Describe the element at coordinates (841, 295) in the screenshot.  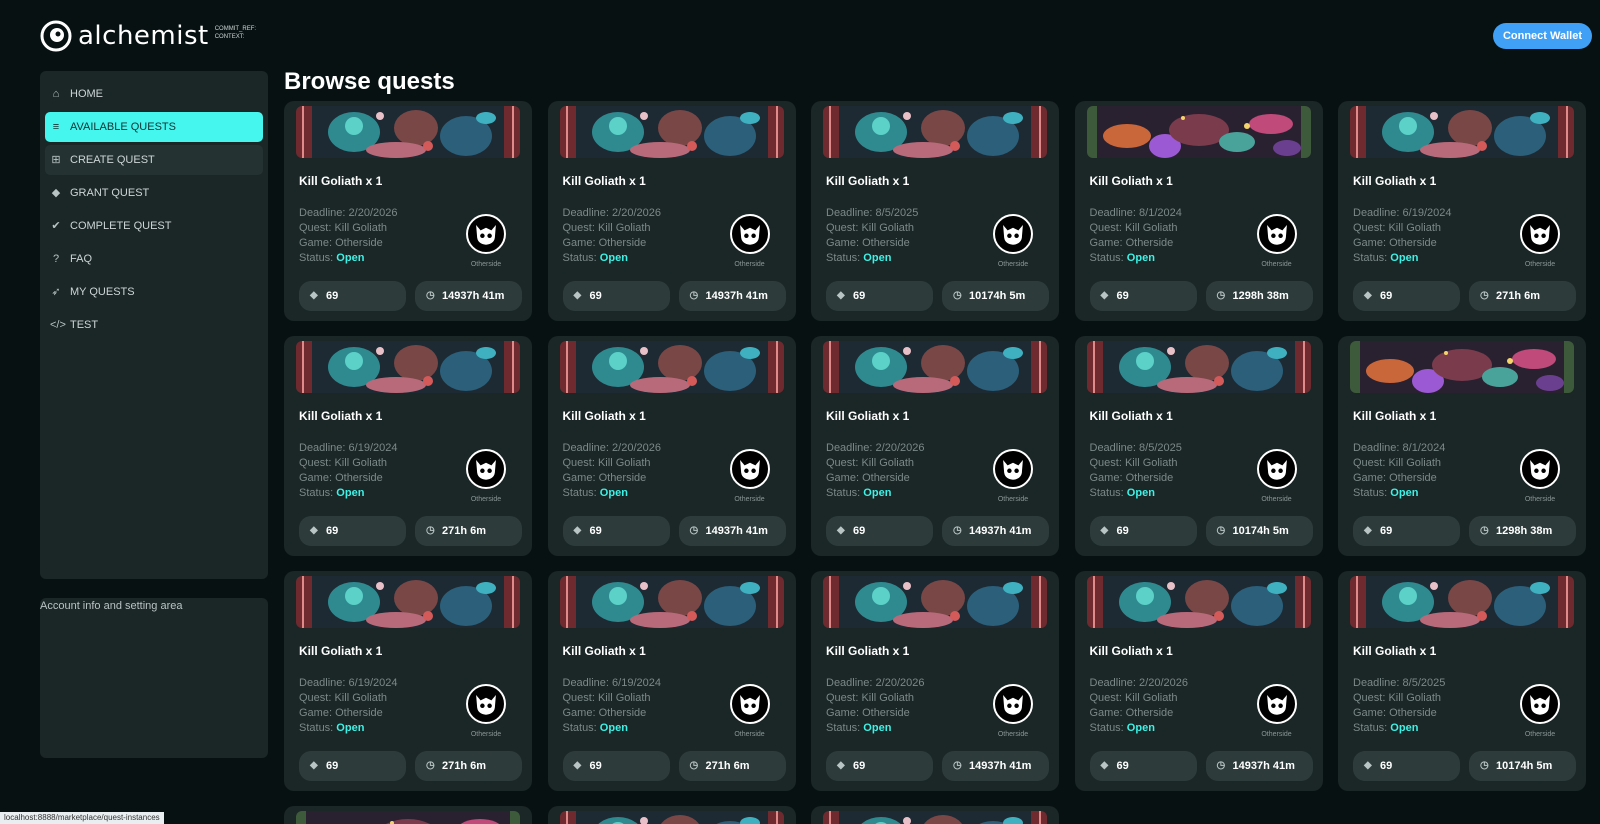
I see `tag-icon: ◆` at that location.